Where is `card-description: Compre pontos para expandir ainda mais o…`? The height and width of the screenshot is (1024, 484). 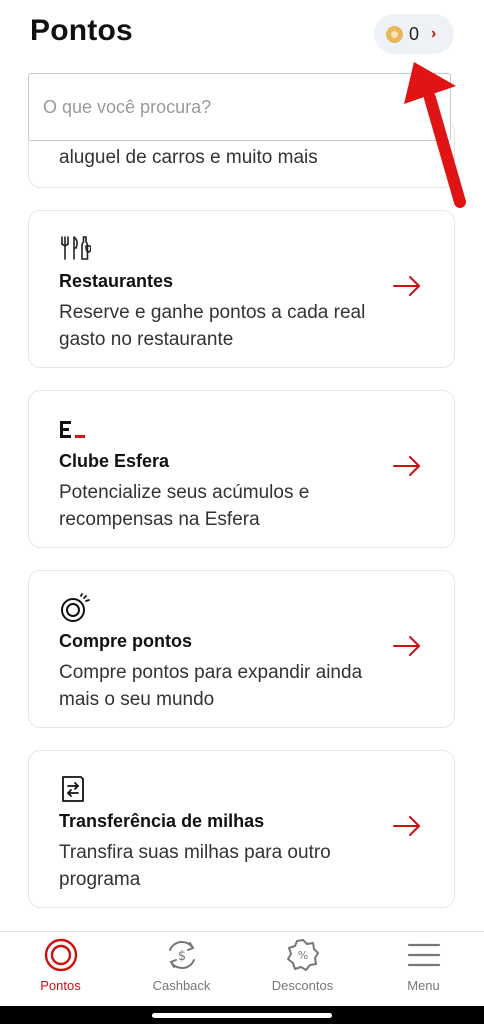
card-description: Compre pontos para expandir ainda mais o… is located at coordinates (211, 686).